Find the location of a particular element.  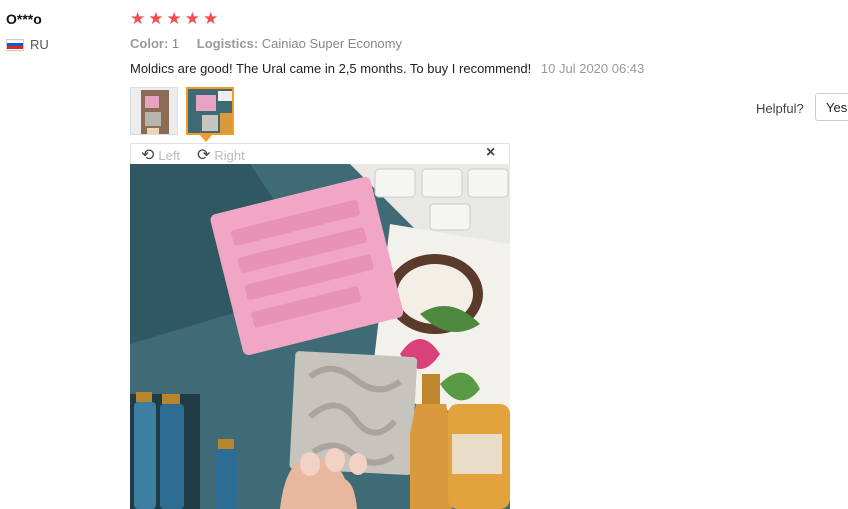

active-thumbnail-pointer is located at coordinates (206, 138).